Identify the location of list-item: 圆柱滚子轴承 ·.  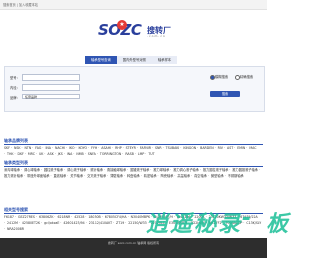
(54, 170).